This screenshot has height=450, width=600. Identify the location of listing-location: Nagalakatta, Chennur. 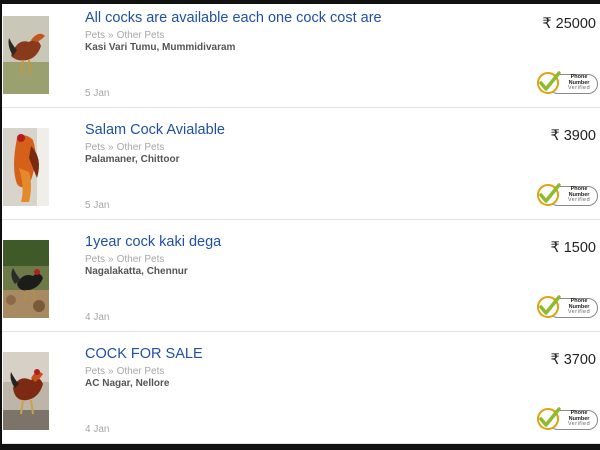
(136, 271).